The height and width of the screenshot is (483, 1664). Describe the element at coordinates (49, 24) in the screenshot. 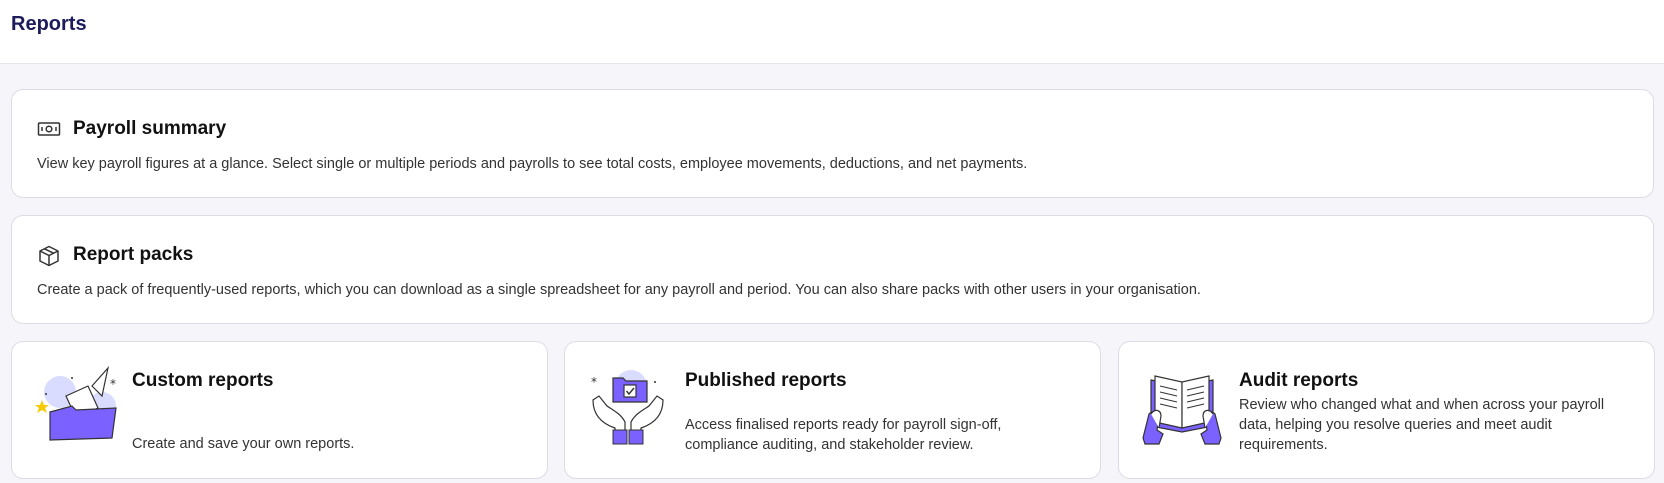

I see `page-title: Reports` at that location.